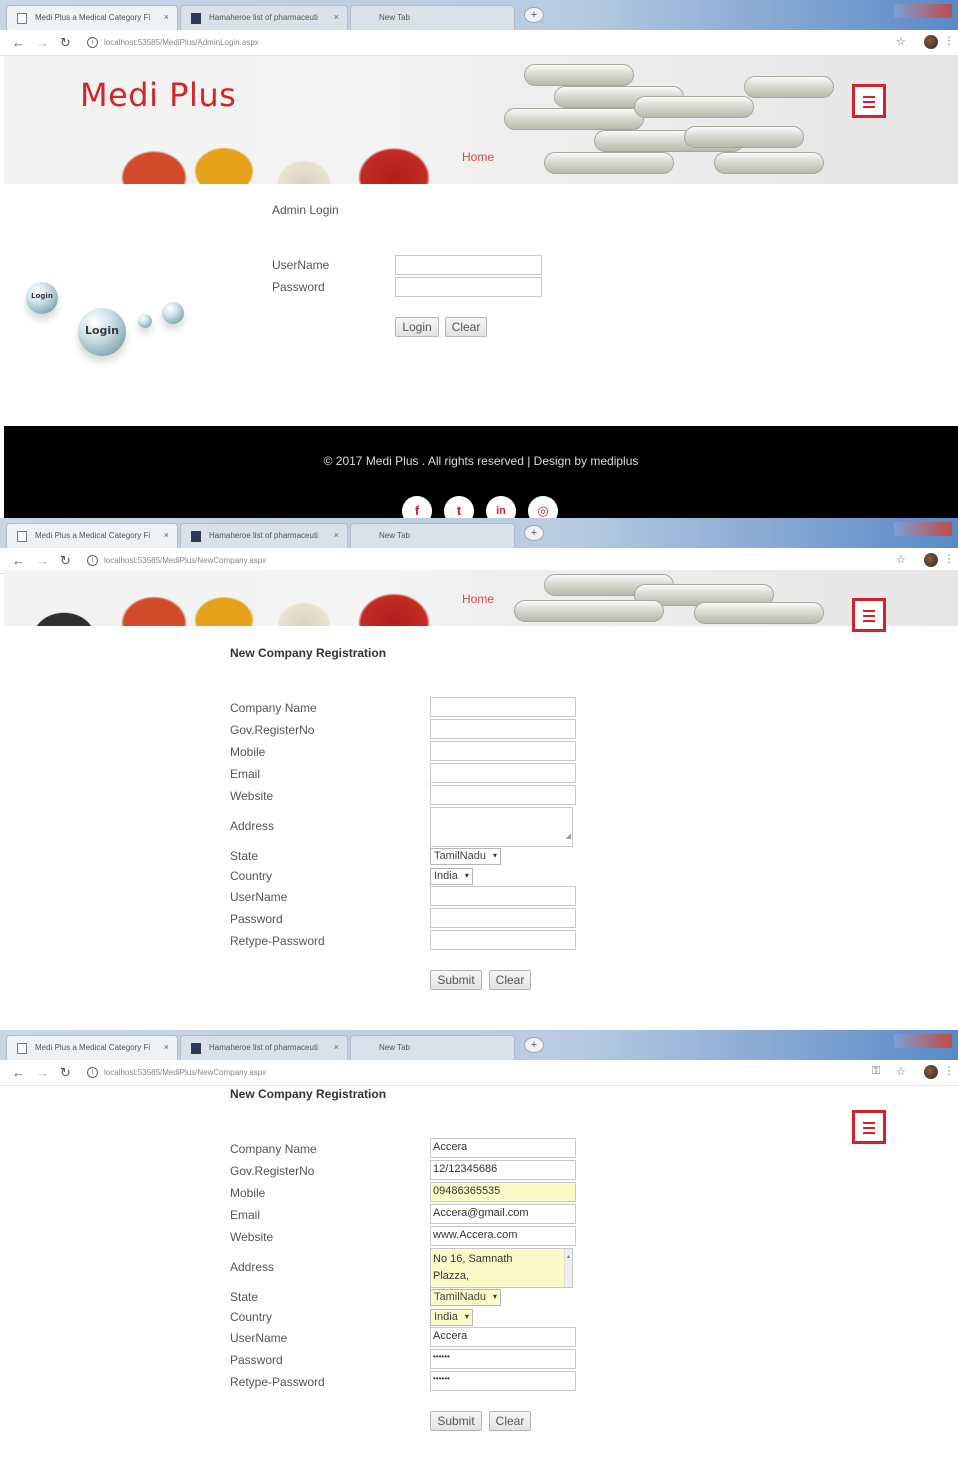 The height and width of the screenshot is (1477, 958). I want to click on site-banner: Home, so click(481, 598).